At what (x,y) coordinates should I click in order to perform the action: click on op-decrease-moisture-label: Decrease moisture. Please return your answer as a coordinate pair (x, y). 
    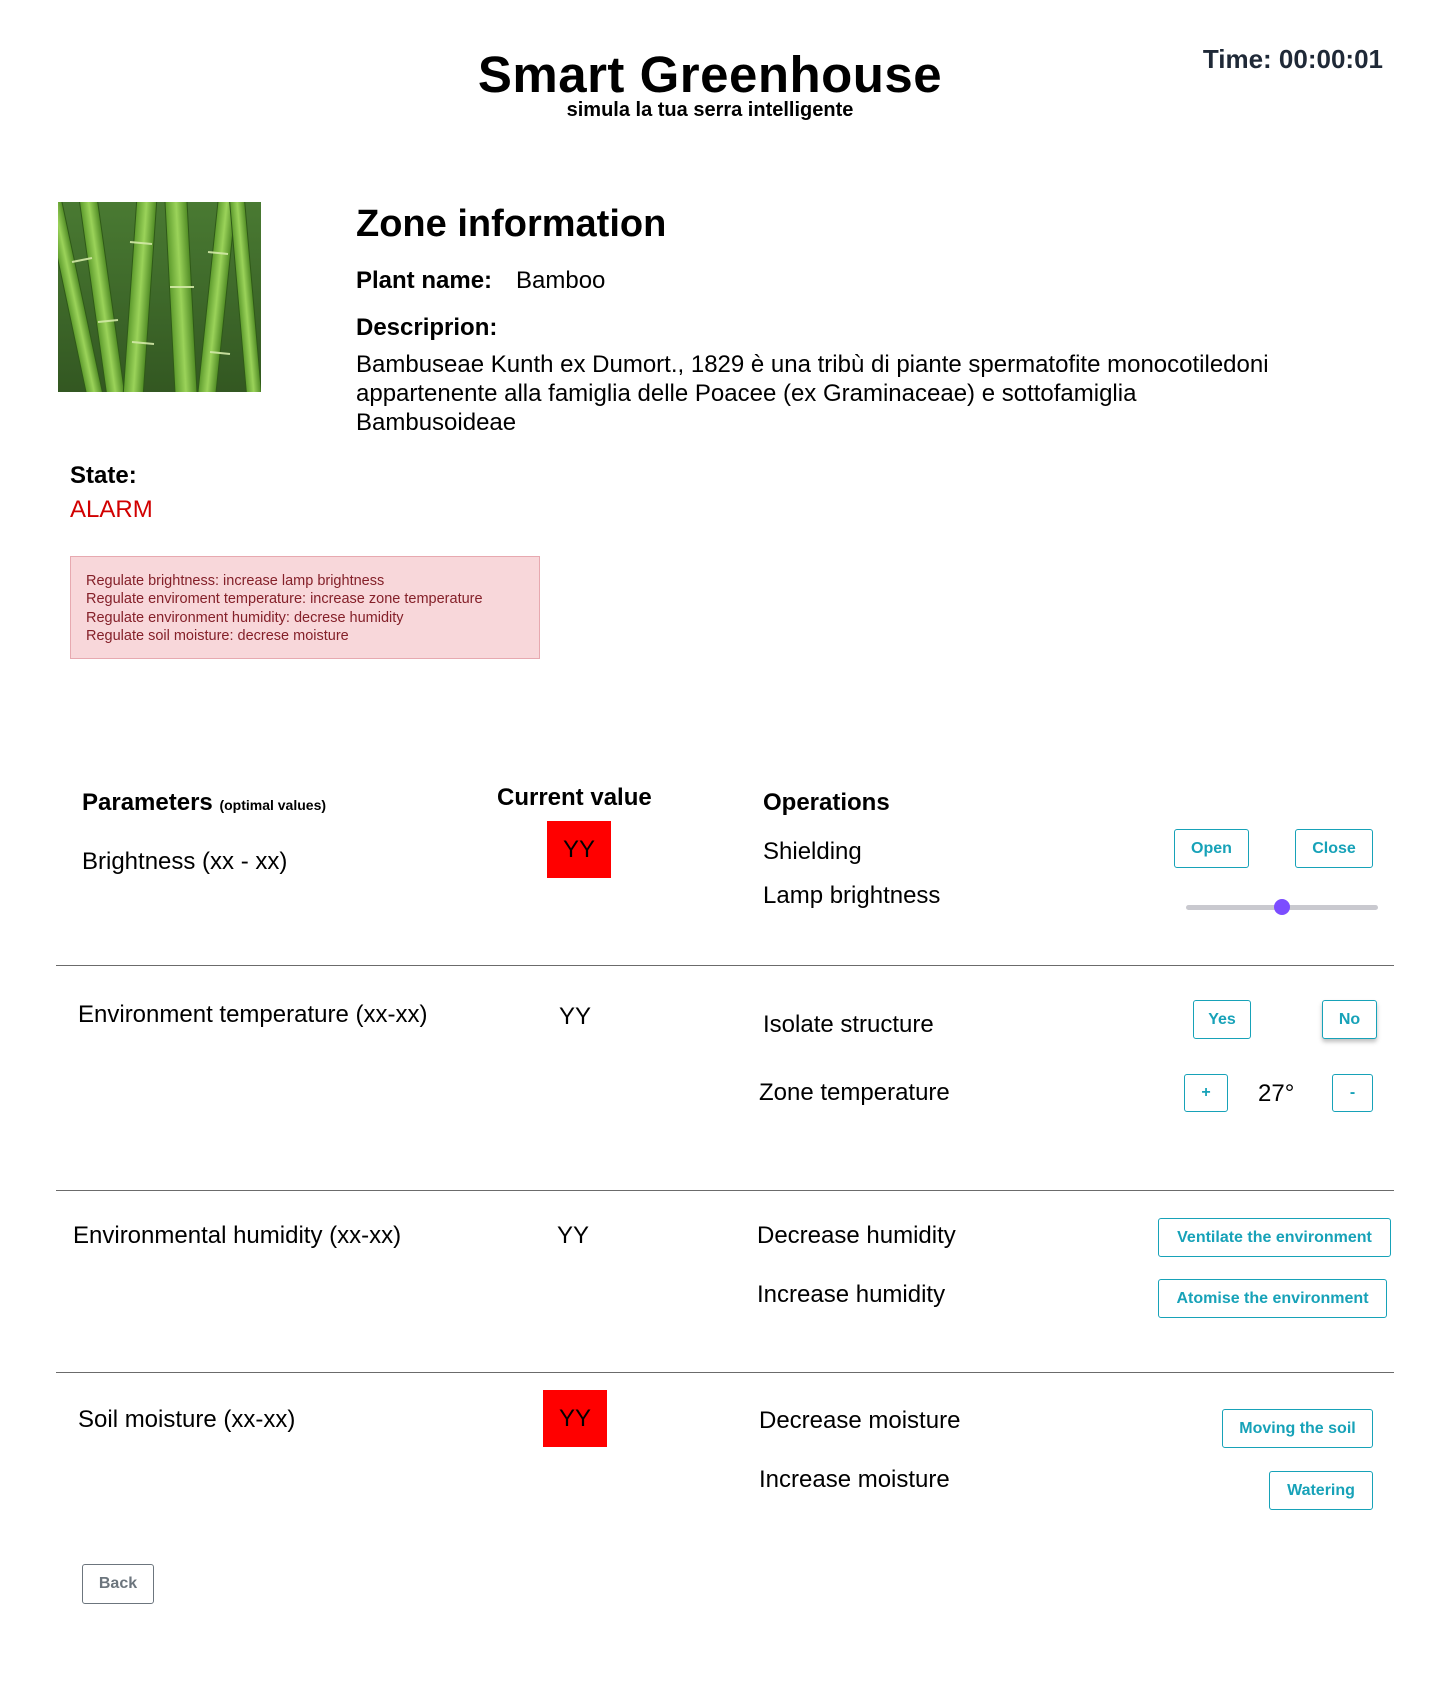
    Looking at the image, I should click on (860, 1420).